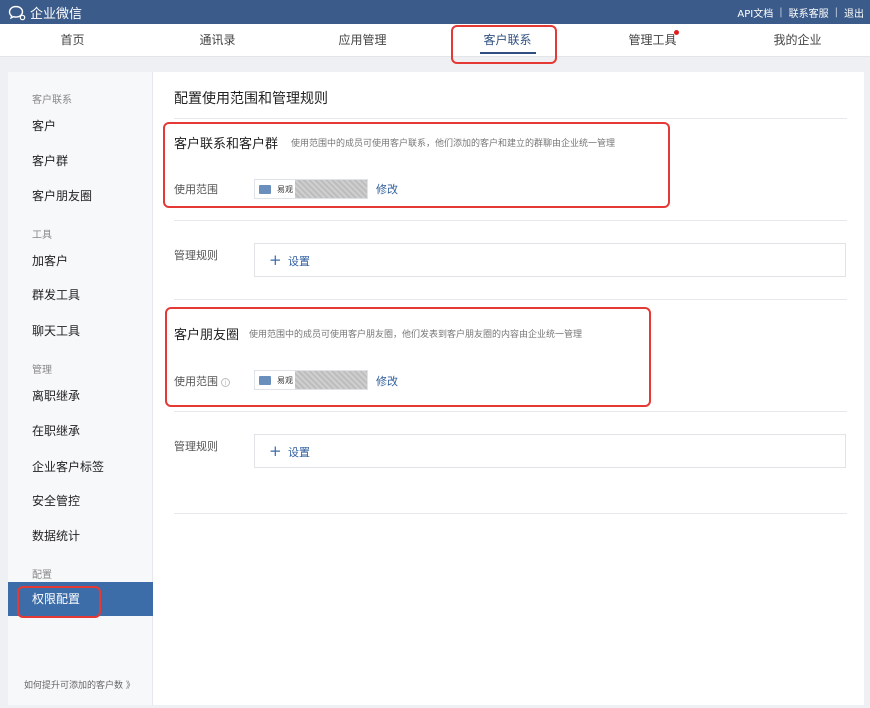 The height and width of the screenshot is (708, 870). I want to click on sidebar-item-onjob-transfer: 在职继承, so click(56, 430).